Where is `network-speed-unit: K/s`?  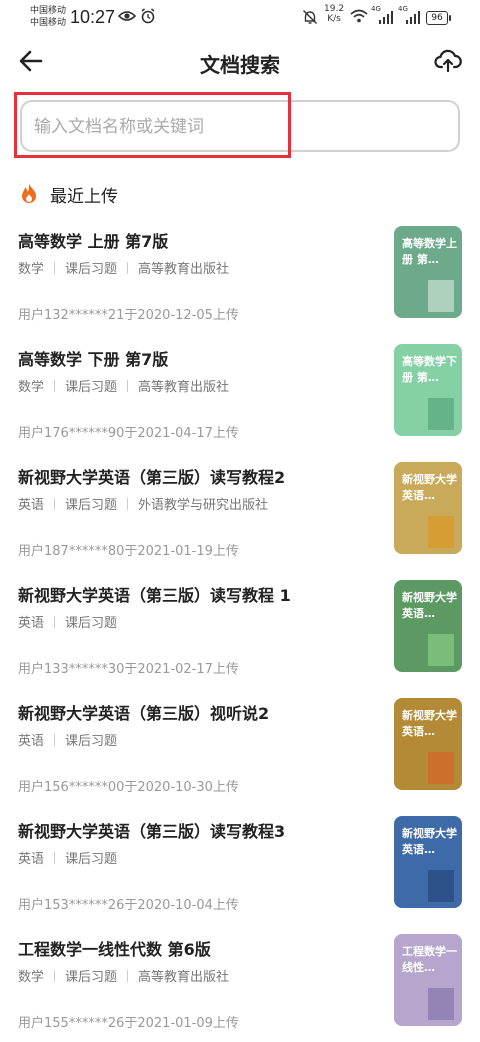 network-speed-unit: K/s is located at coordinates (334, 19).